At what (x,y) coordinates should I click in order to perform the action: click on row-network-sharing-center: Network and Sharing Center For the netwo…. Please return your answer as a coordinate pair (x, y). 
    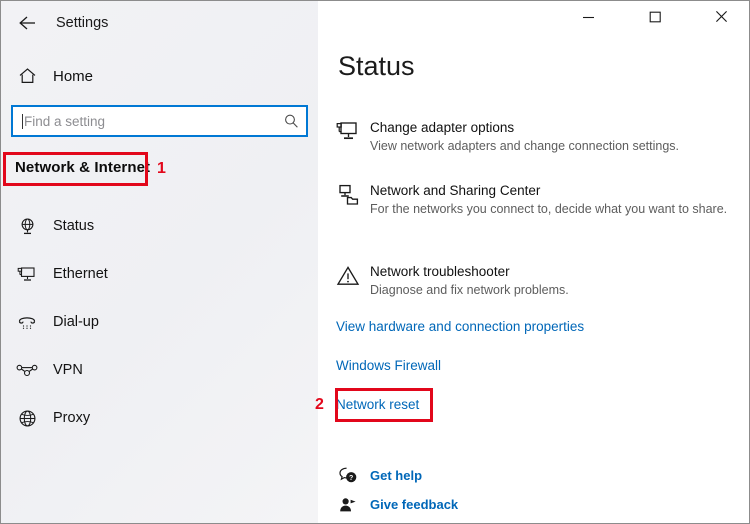
    Looking at the image, I should click on (539, 199).